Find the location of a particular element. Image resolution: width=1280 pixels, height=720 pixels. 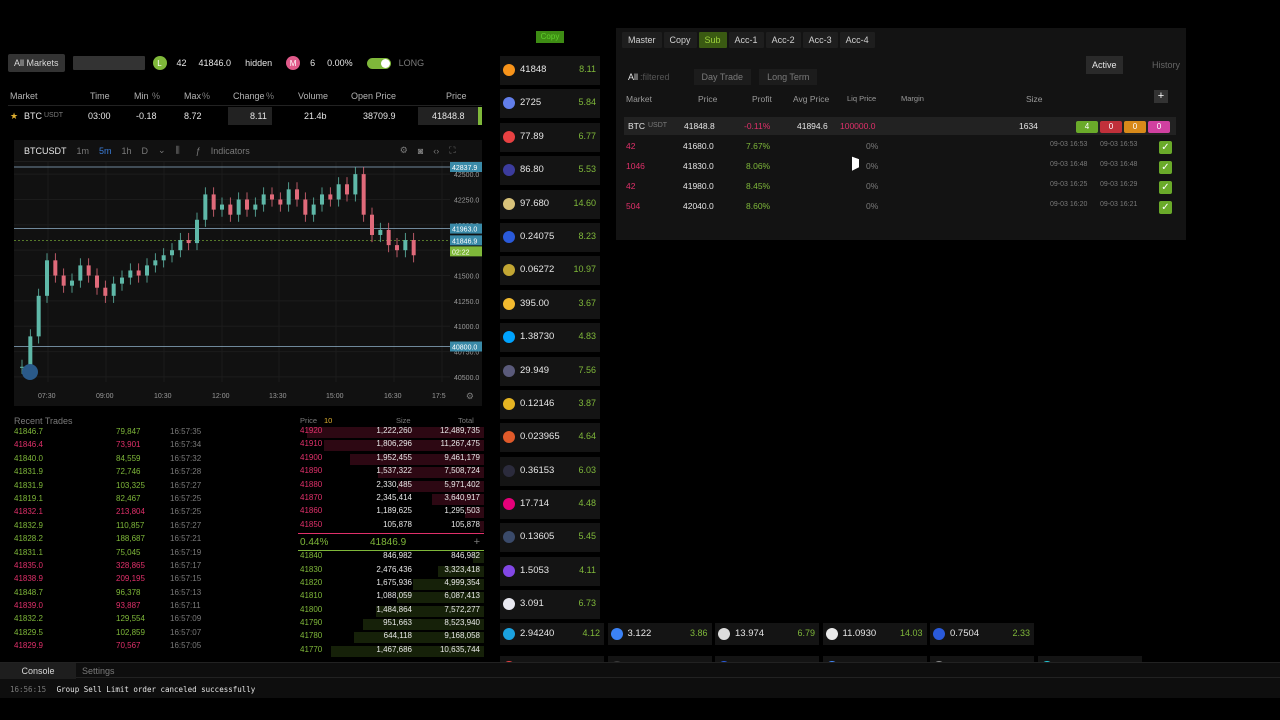

order-qty: 504 is located at coordinates (633, 206).